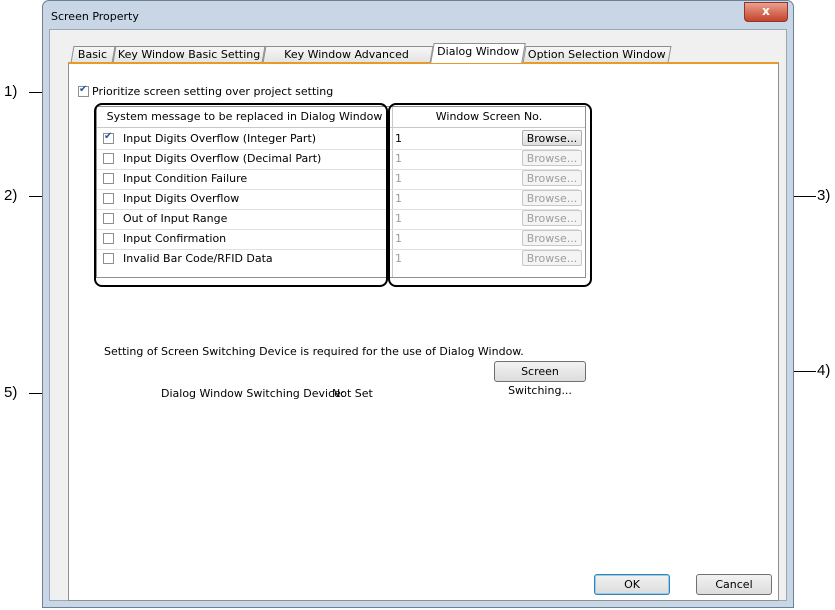 Image resolution: width=835 pixels, height=610 pixels. Describe the element at coordinates (189, 54) in the screenshot. I see `tab-key-window-basic: Key Window Basic Setting` at that location.